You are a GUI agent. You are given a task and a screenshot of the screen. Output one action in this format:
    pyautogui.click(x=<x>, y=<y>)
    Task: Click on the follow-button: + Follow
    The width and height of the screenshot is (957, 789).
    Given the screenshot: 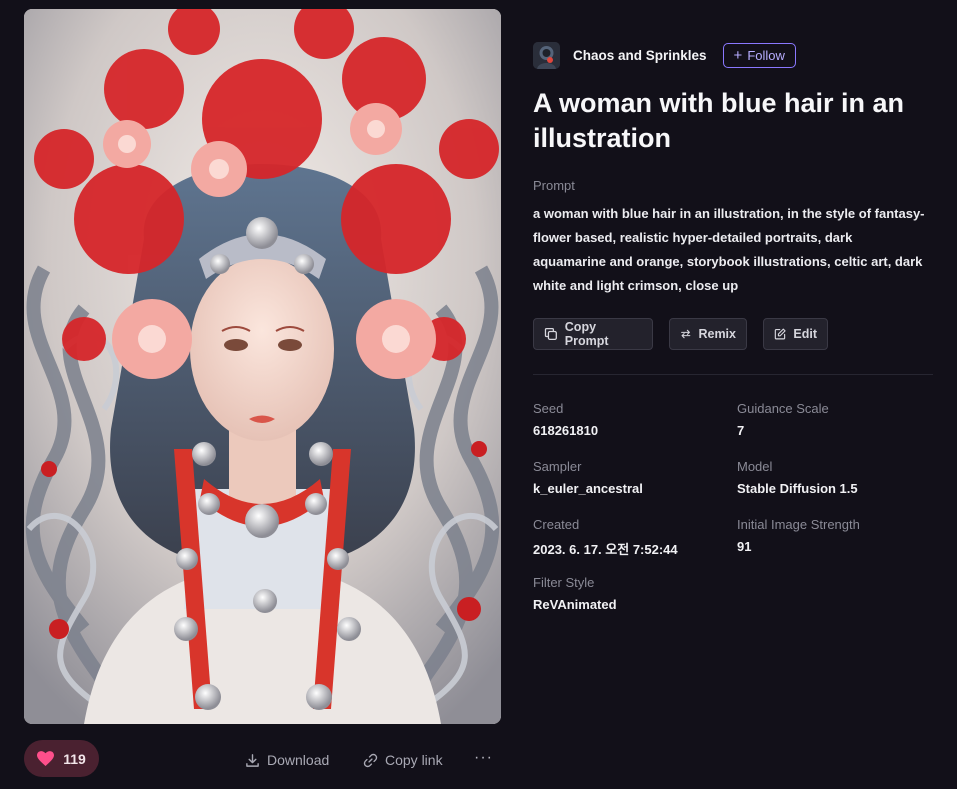 What is the action you would take?
    pyautogui.click(x=759, y=55)
    